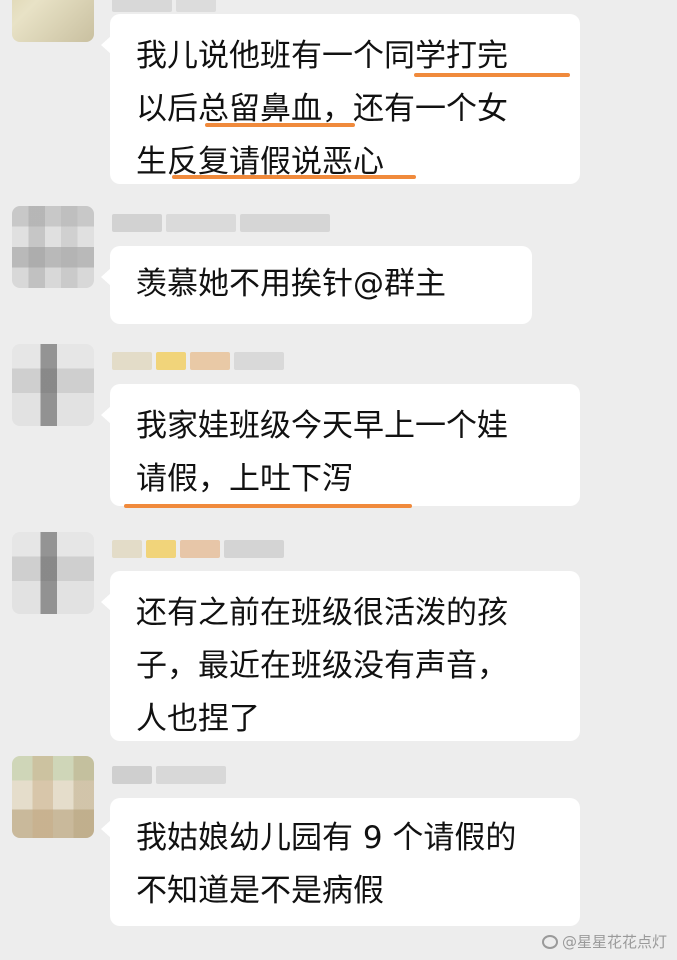 The image size is (677, 960). Describe the element at coordinates (198, 719) in the screenshot. I see `message-text-line: 人也捏了` at that location.